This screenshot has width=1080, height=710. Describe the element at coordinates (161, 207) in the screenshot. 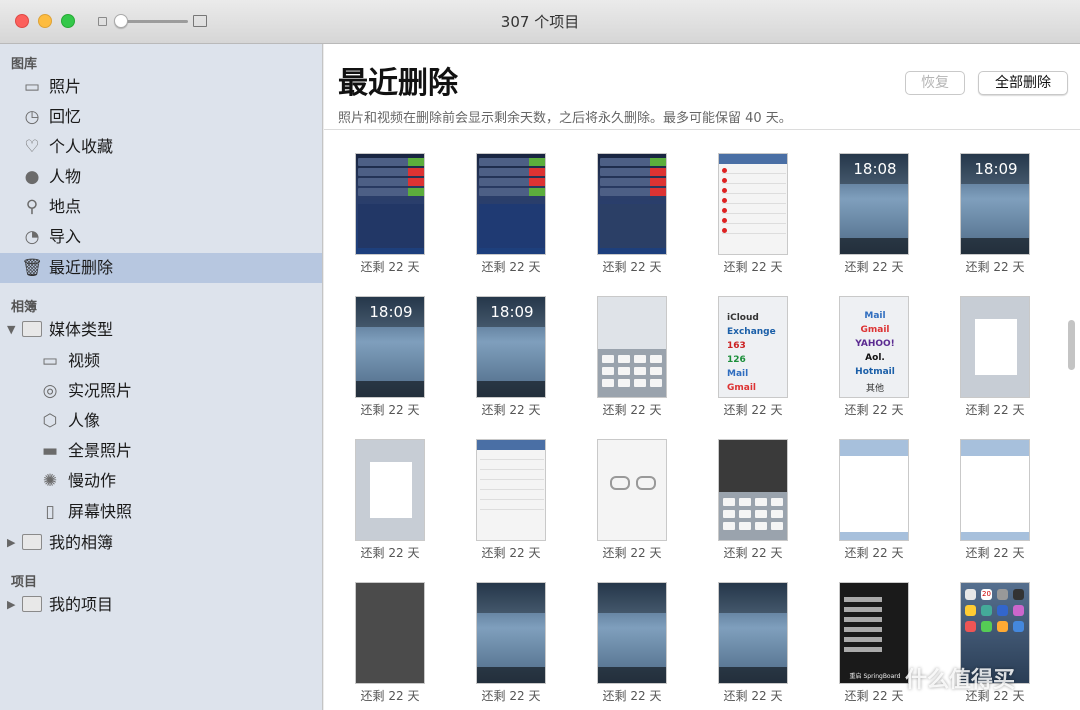

I see `sidebar-item-places: ⚲ 地点` at that location.